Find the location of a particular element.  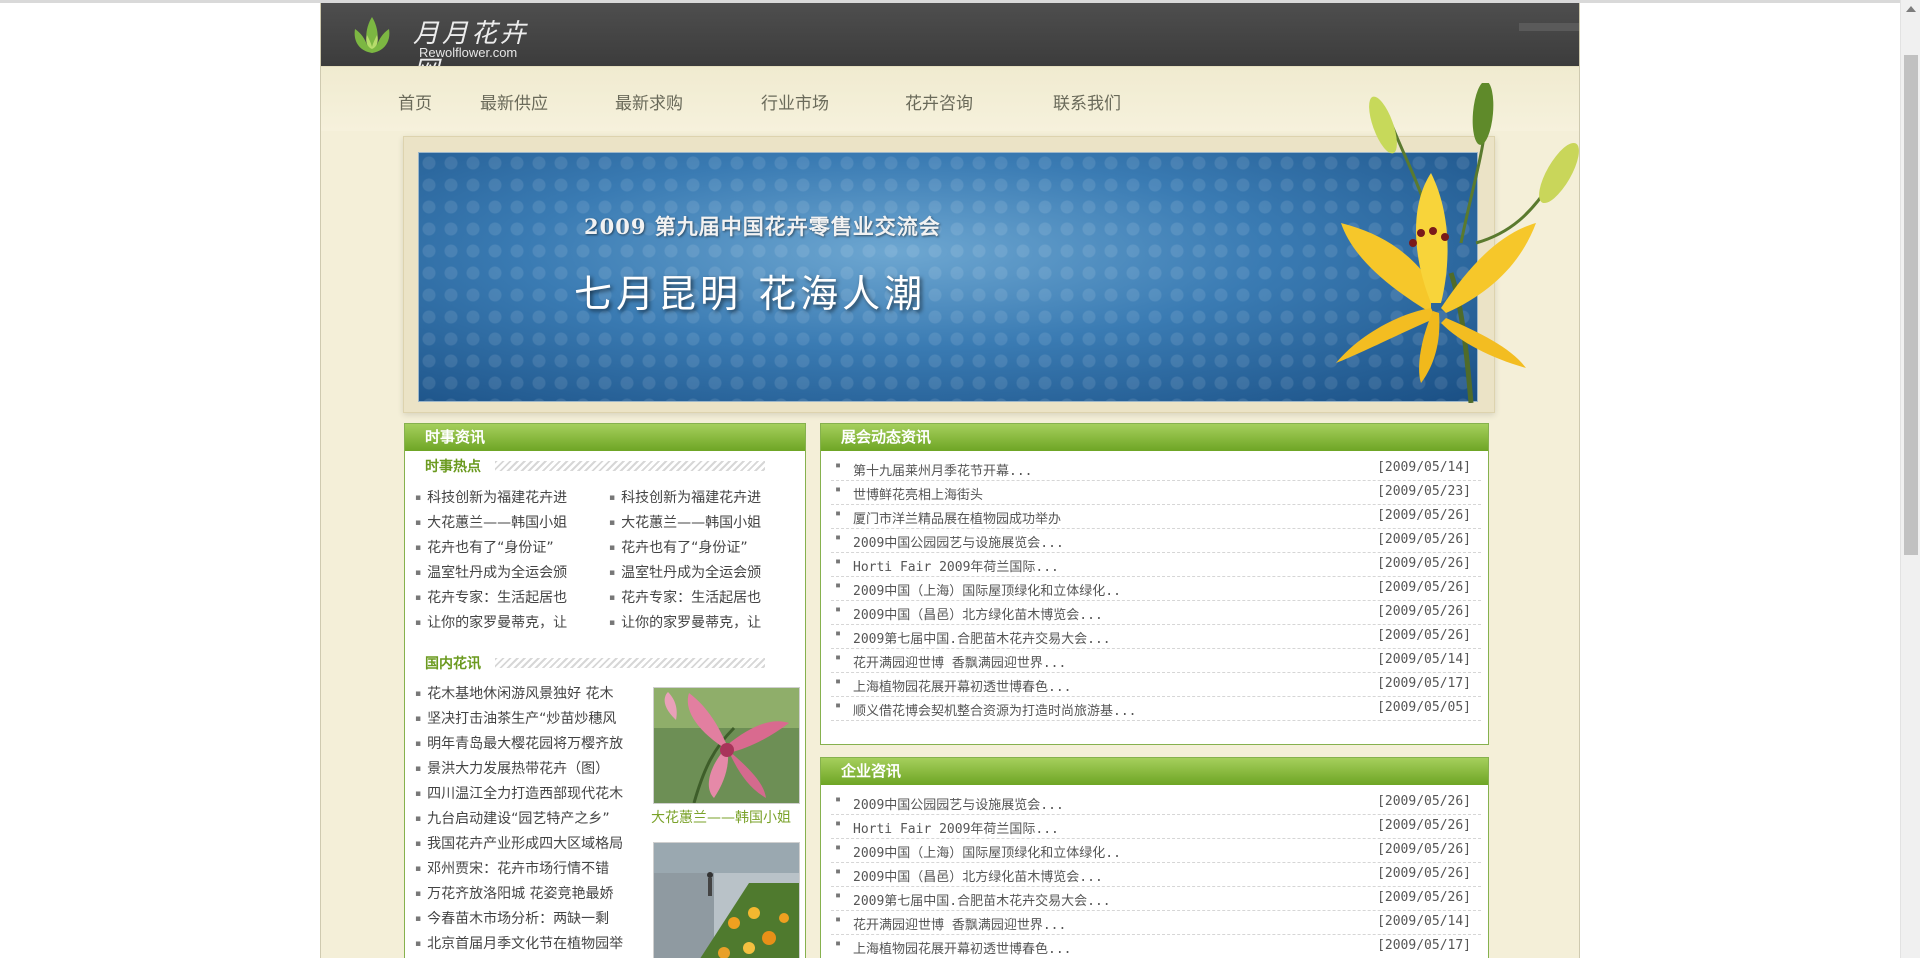

corp-news-row: ▪ 2009中国（上海）国际屋顶绿化和立体绿化.. [2009/05/26] is located at coordinates (1156, 851).